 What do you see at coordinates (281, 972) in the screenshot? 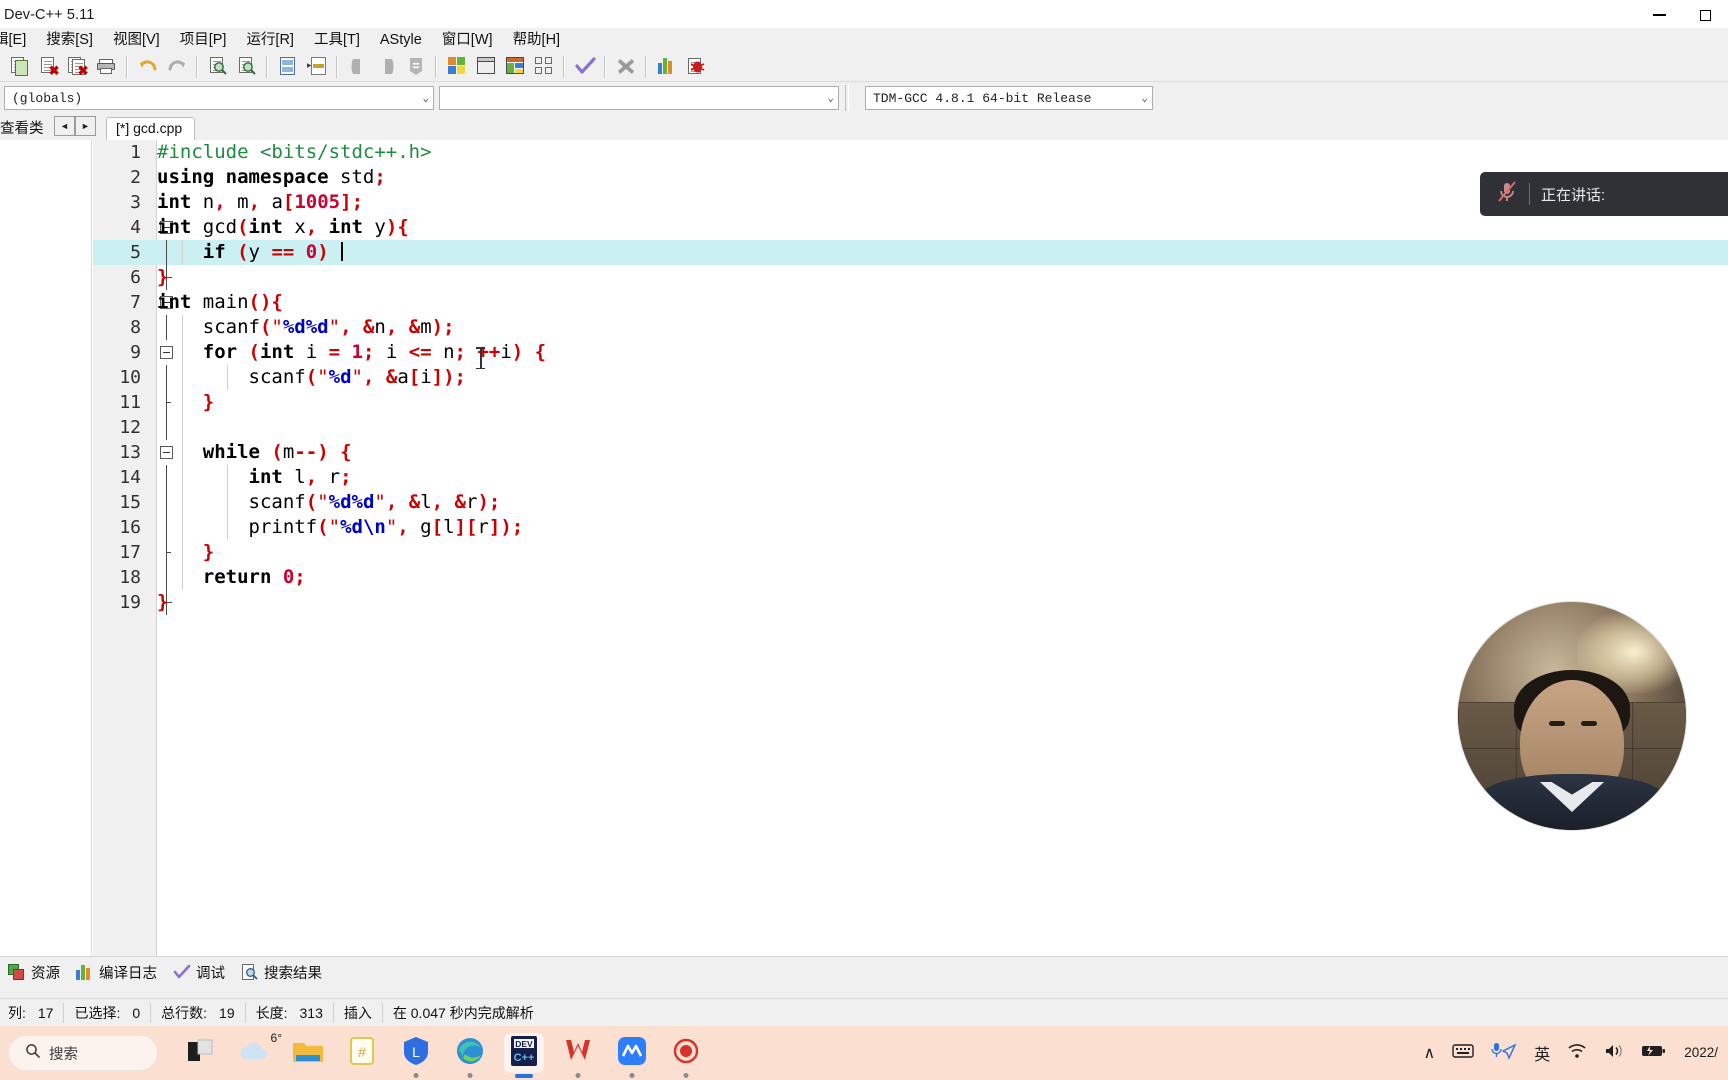
I see `bottom-tab-search-results: 搜索结果` at bounding box center [281, 972].